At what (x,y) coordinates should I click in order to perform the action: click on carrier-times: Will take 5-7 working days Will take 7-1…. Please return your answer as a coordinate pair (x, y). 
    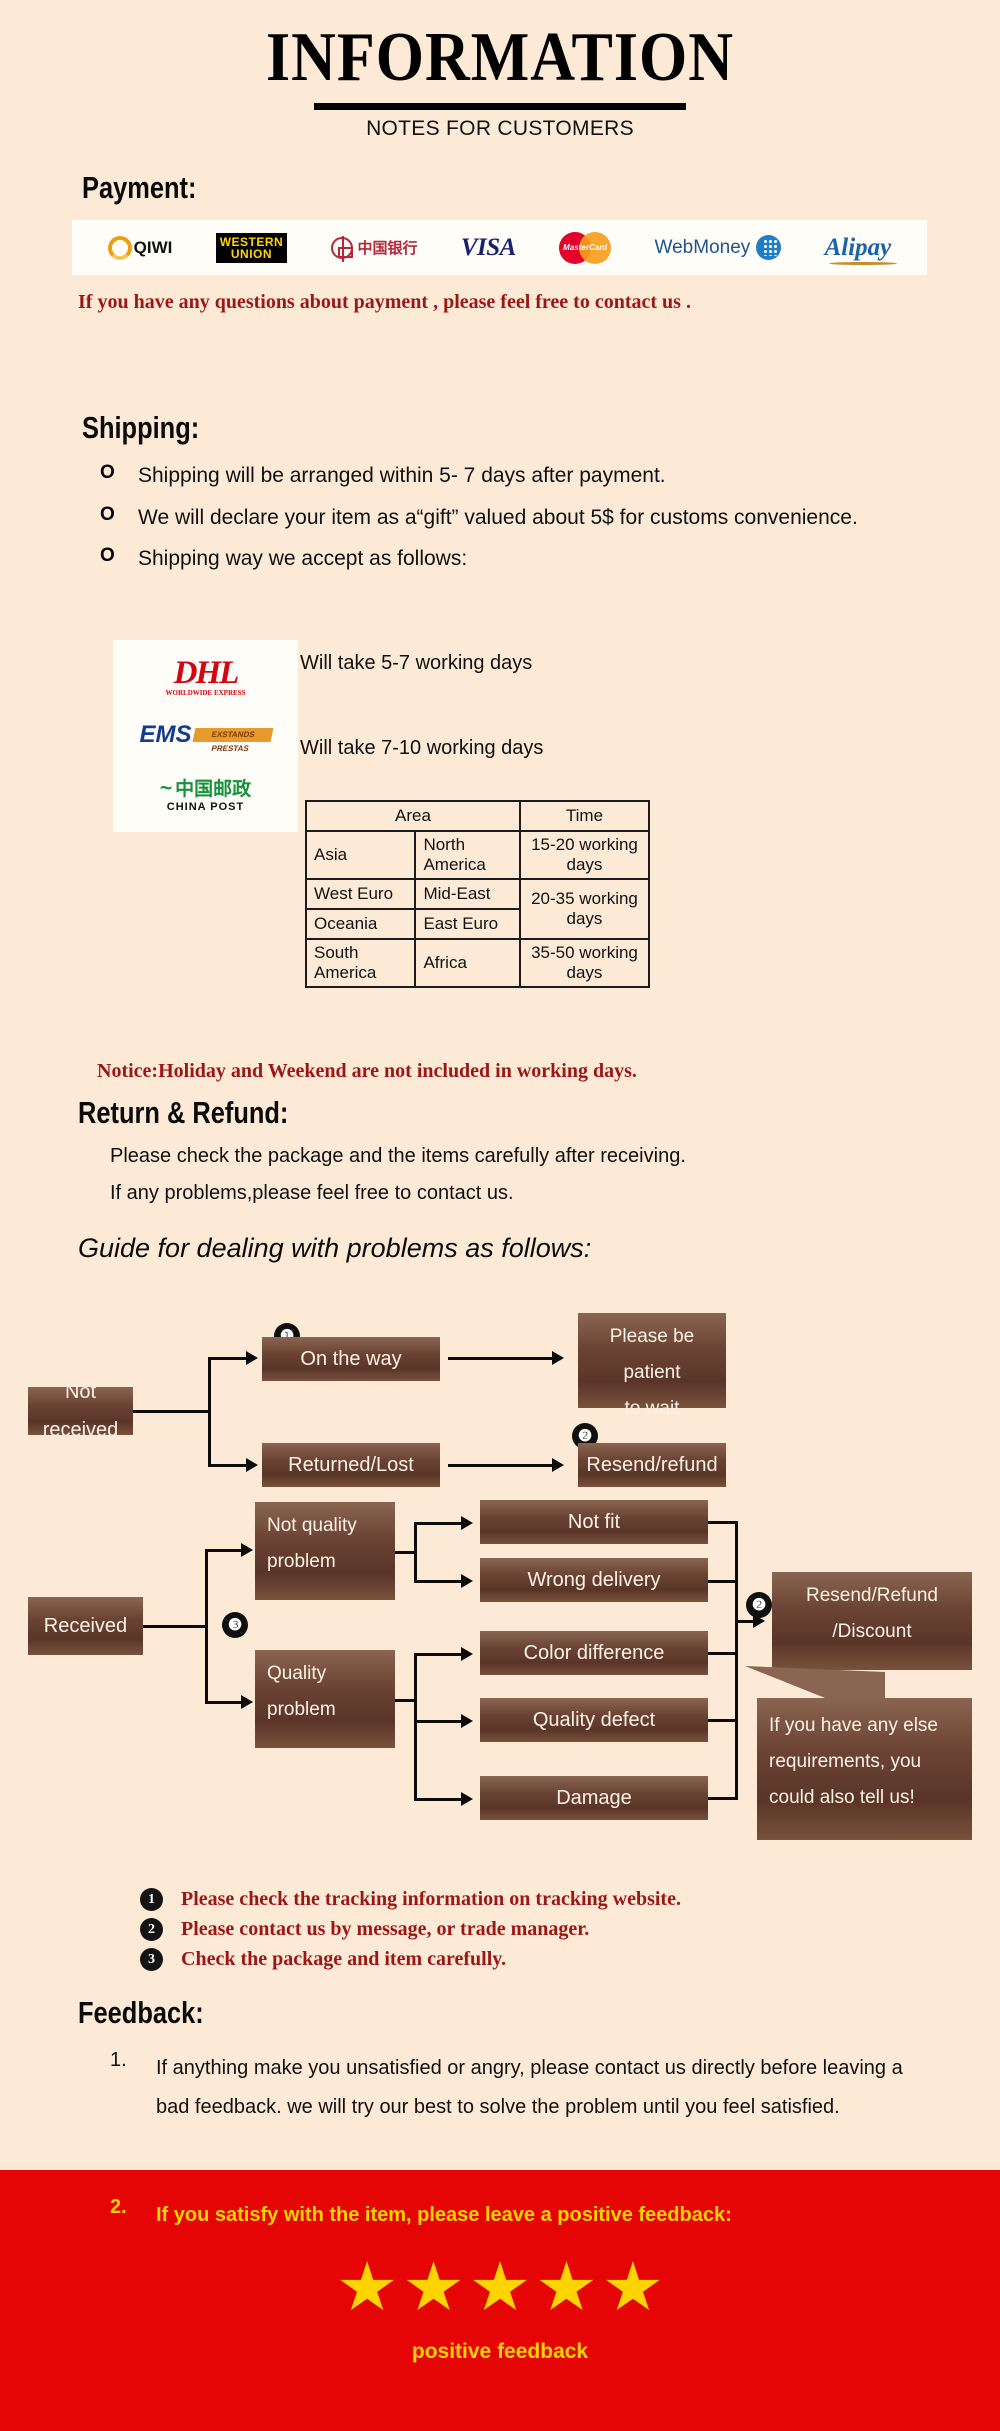
    Looking at the image, I should click on (421, 737).